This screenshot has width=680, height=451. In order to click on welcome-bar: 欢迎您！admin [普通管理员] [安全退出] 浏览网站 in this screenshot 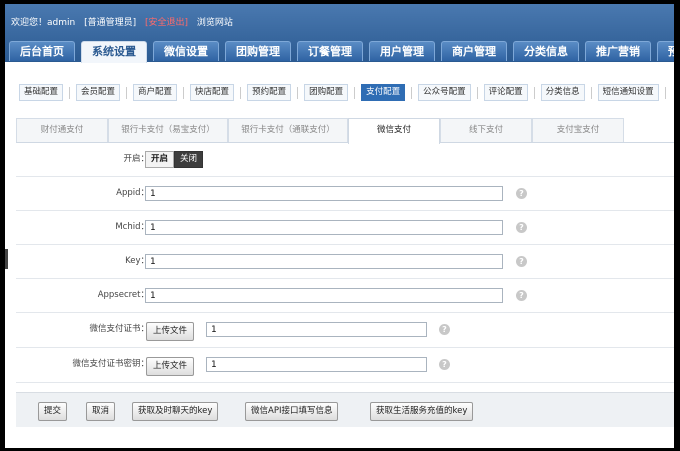, I will do `click(125, 21)`.